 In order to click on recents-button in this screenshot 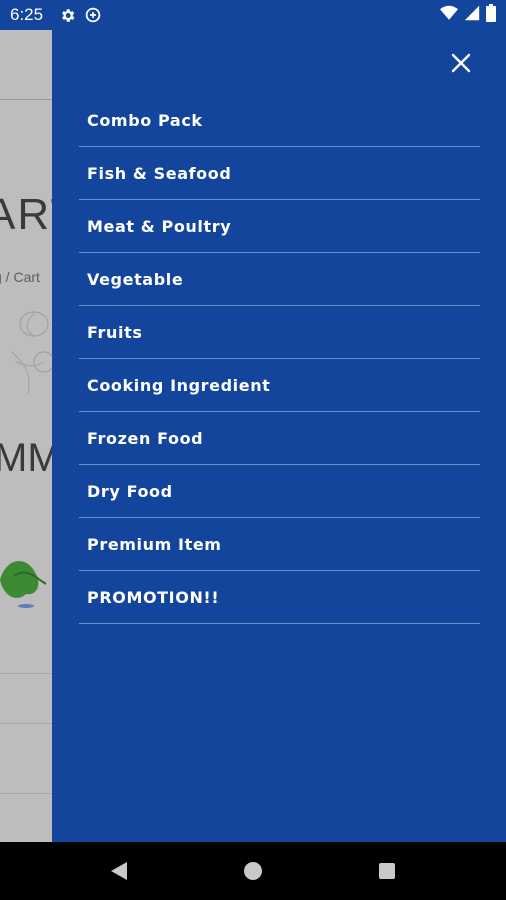, I will do `click(387, 871)`.